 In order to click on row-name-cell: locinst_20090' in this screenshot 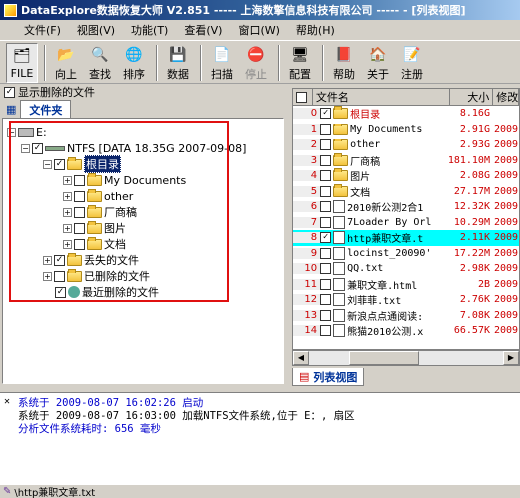, I will do `click(383, 253)`.